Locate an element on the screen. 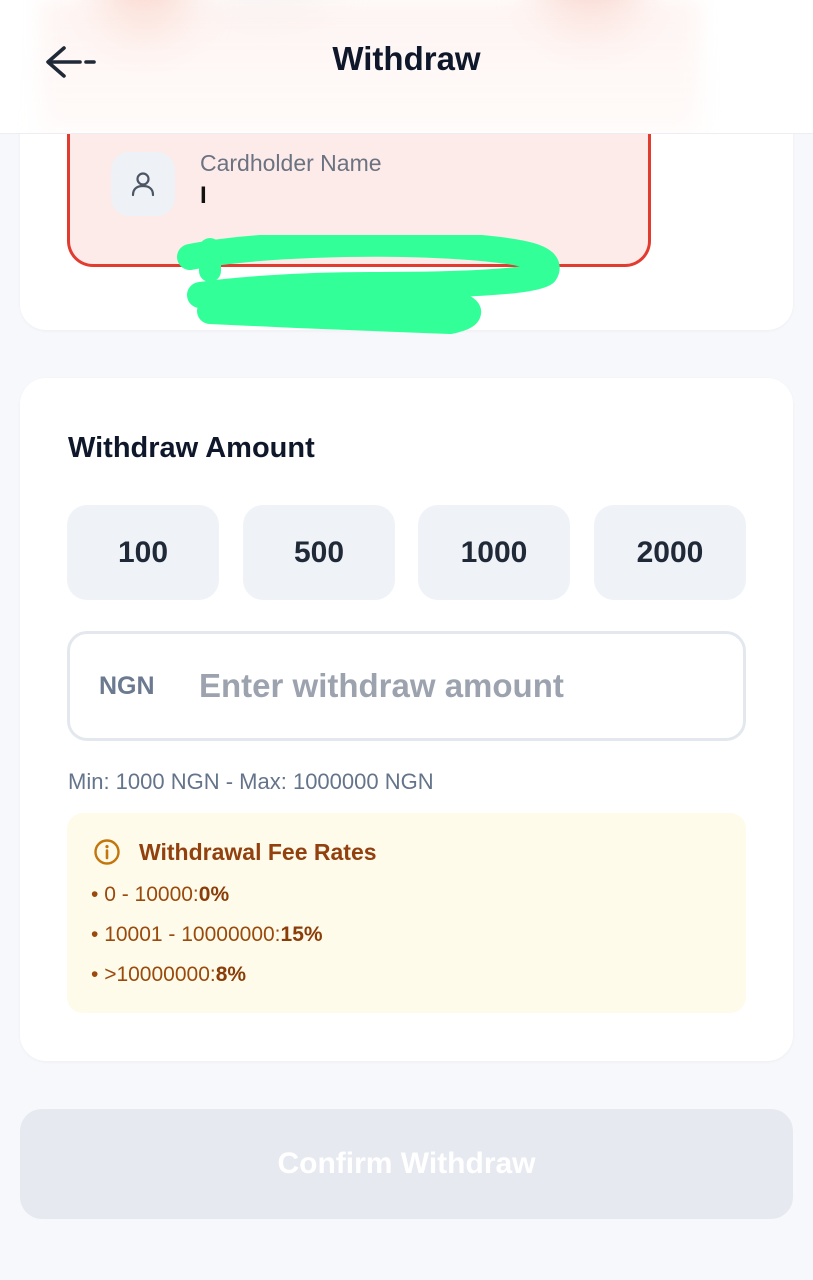 The width and height of the screenshot is (813, 1280). fee-range: 0 - 10000: is located at coordinates (151, 894).